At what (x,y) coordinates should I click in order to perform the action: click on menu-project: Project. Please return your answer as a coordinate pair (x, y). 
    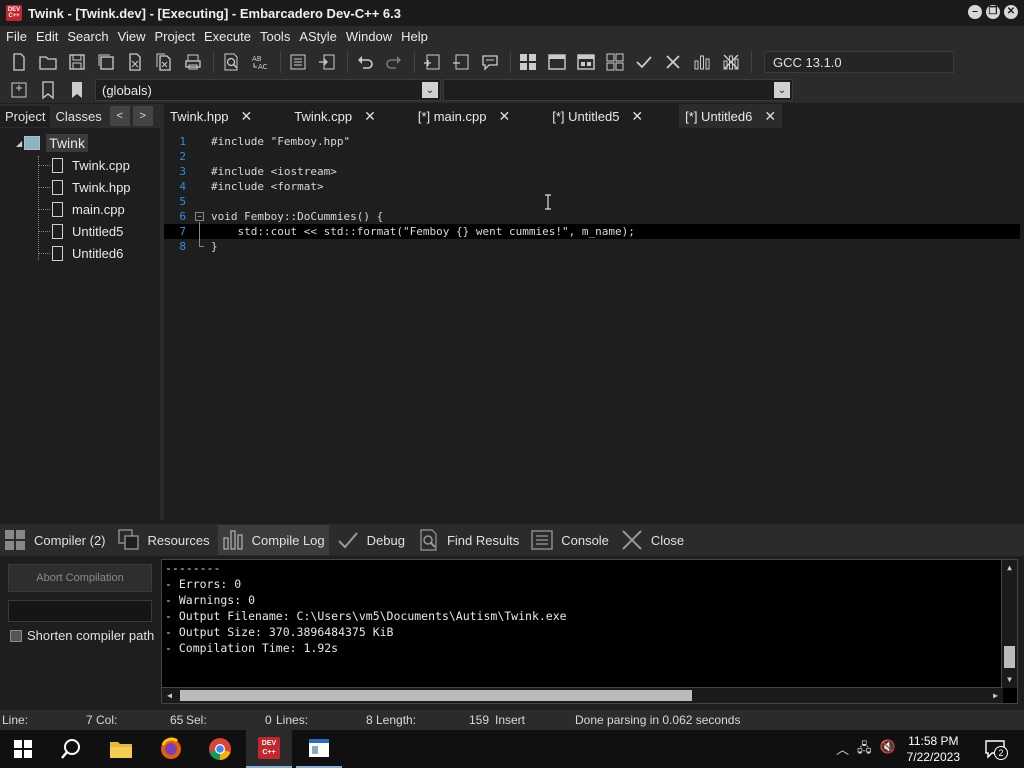
    Looking at the image, I should click on (177, 36).